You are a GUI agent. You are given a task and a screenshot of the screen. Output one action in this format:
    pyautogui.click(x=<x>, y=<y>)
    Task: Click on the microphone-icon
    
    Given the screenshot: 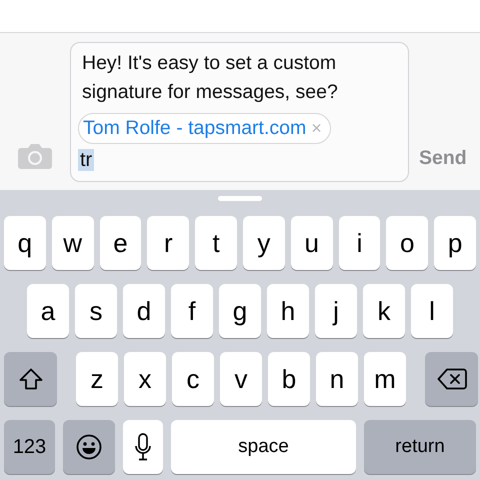 What is the action you would take?
    pyautogui.click(x=143, y=447)
    